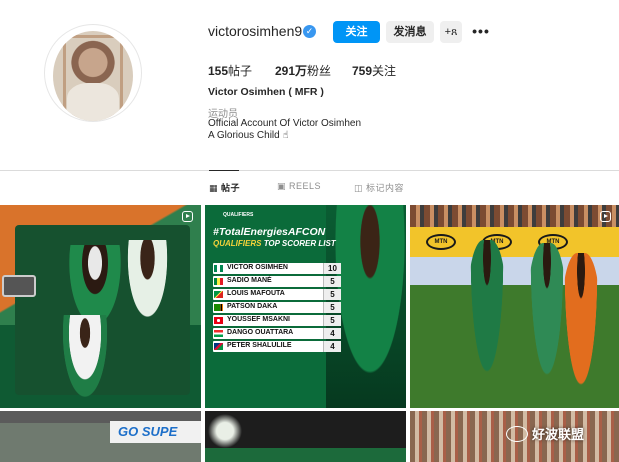 The height and width of the screenshot is (462, 619). I want to click on post-5-field, so click(305, 455).